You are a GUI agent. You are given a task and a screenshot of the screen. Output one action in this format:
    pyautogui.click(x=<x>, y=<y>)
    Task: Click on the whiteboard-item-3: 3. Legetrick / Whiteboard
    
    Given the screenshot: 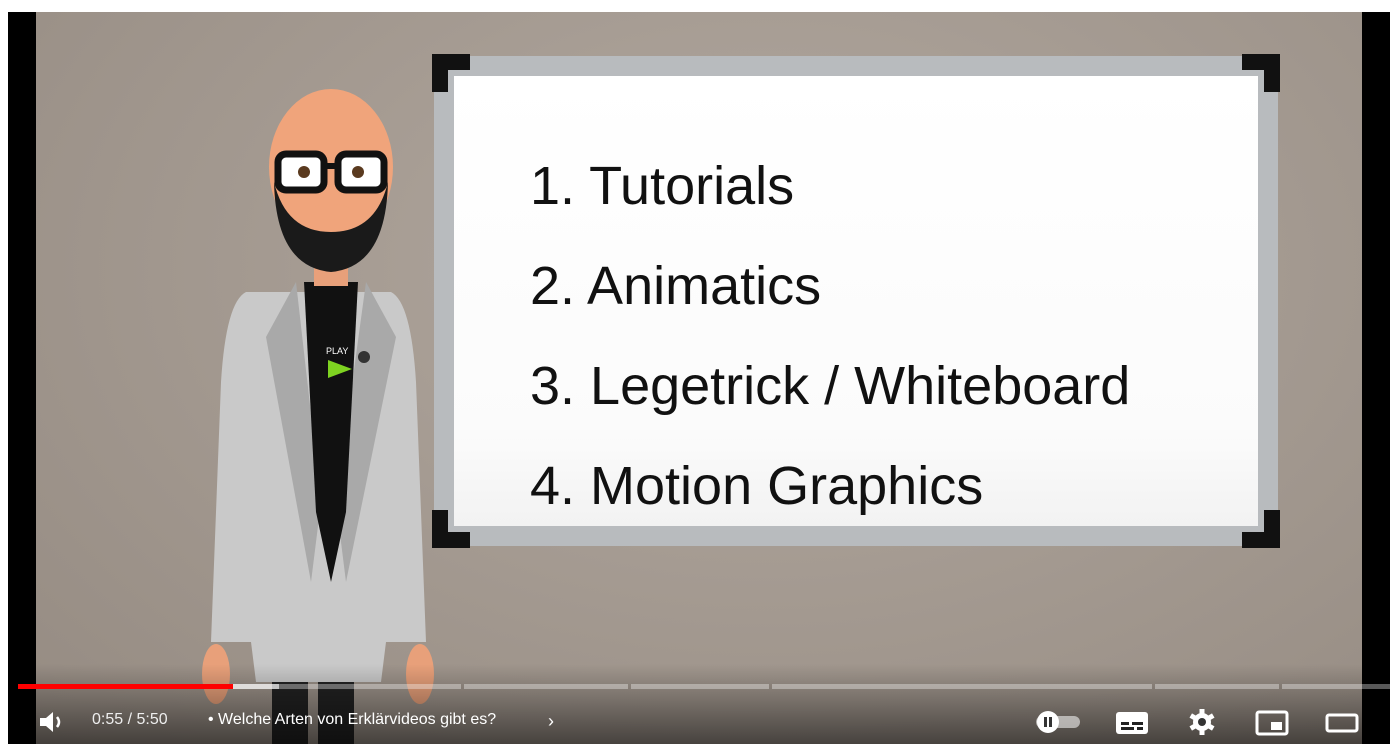 What is the action you would take?
    pyautogui.click(x=830, y=386)
    